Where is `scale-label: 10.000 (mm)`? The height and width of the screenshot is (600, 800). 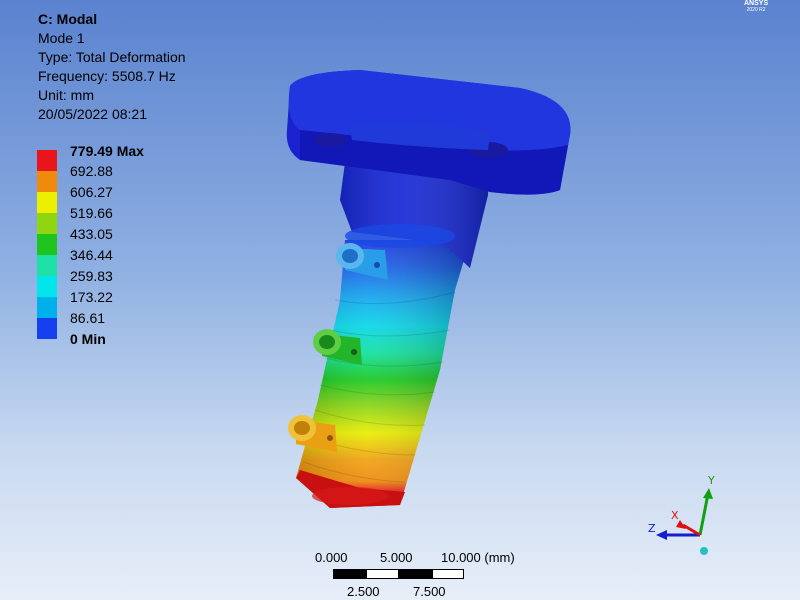 scale-label: 10.000 (mm) is located at coordinates (478, 557).